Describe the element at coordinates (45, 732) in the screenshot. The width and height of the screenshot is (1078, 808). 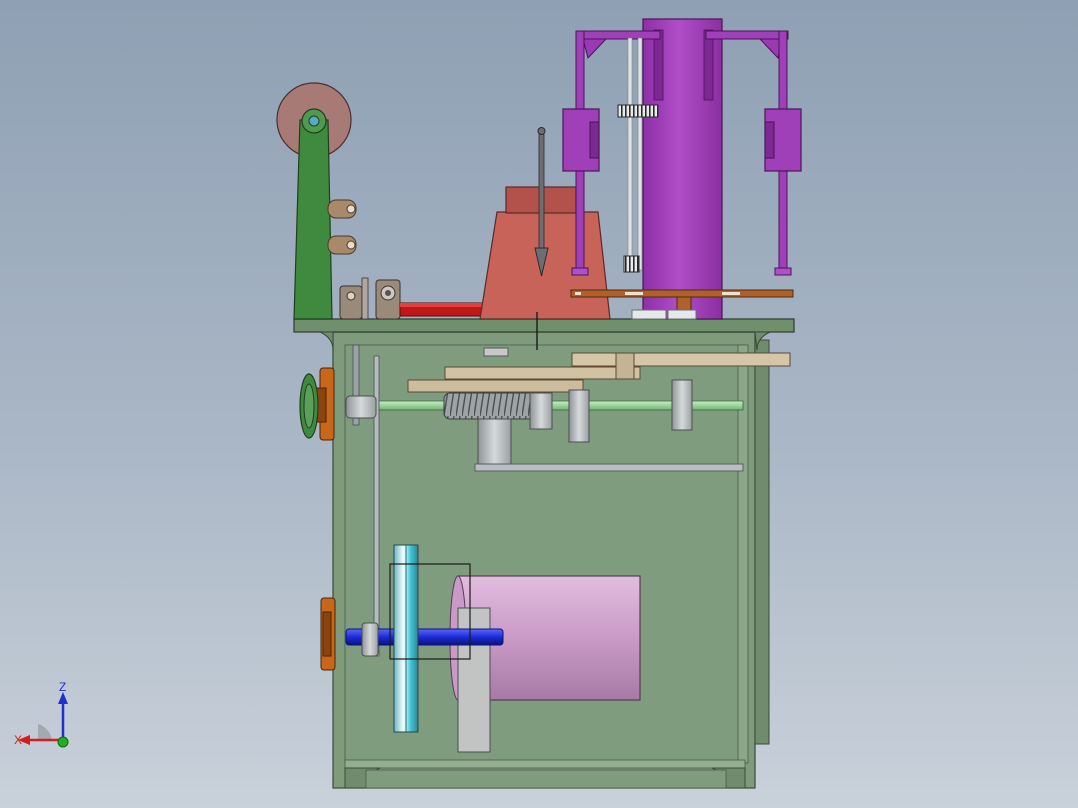
I see `triad-arc` at that location.